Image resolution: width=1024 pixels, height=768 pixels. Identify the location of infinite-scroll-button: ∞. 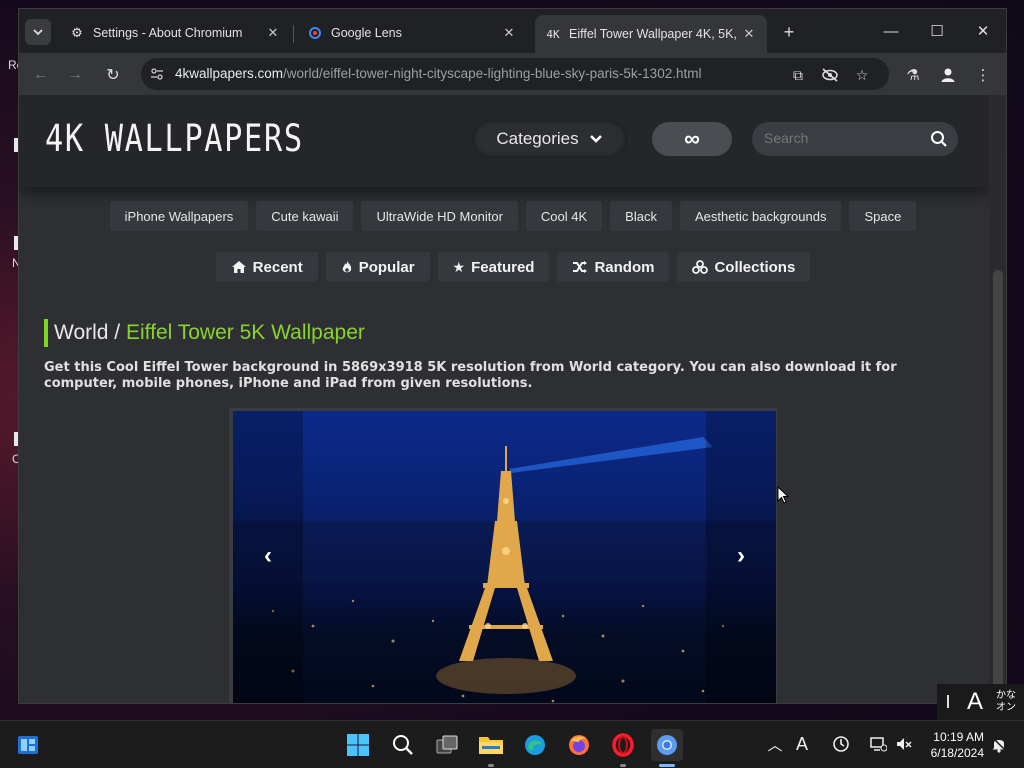
(692, 139).